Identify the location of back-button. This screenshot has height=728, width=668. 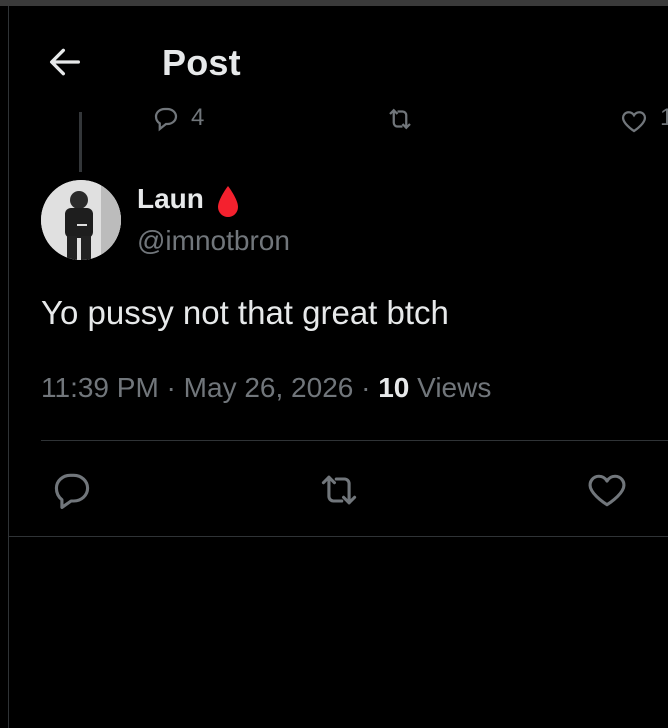
(65, 62).